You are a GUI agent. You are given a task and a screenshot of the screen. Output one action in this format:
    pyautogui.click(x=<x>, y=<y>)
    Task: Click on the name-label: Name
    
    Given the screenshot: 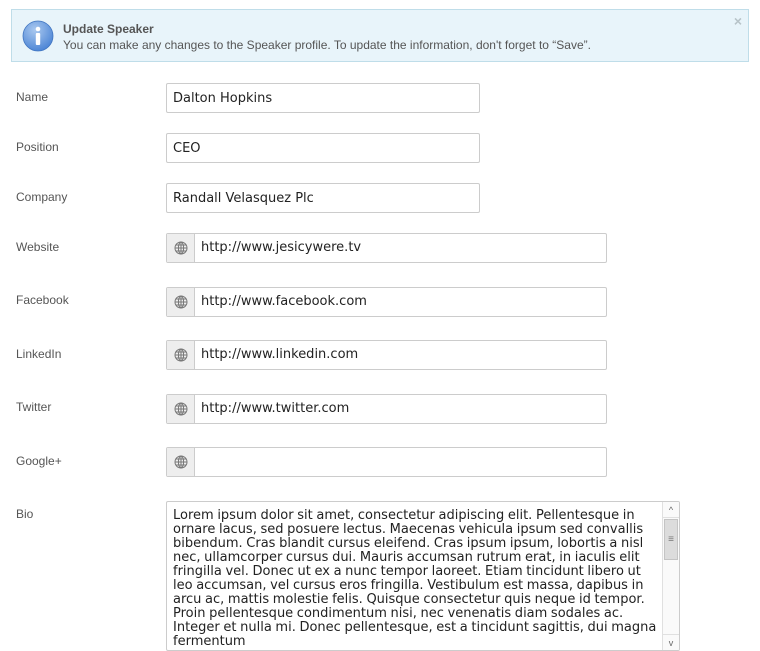 What is the action you would take?
    pyautogui.click(x=32, y=97)
    